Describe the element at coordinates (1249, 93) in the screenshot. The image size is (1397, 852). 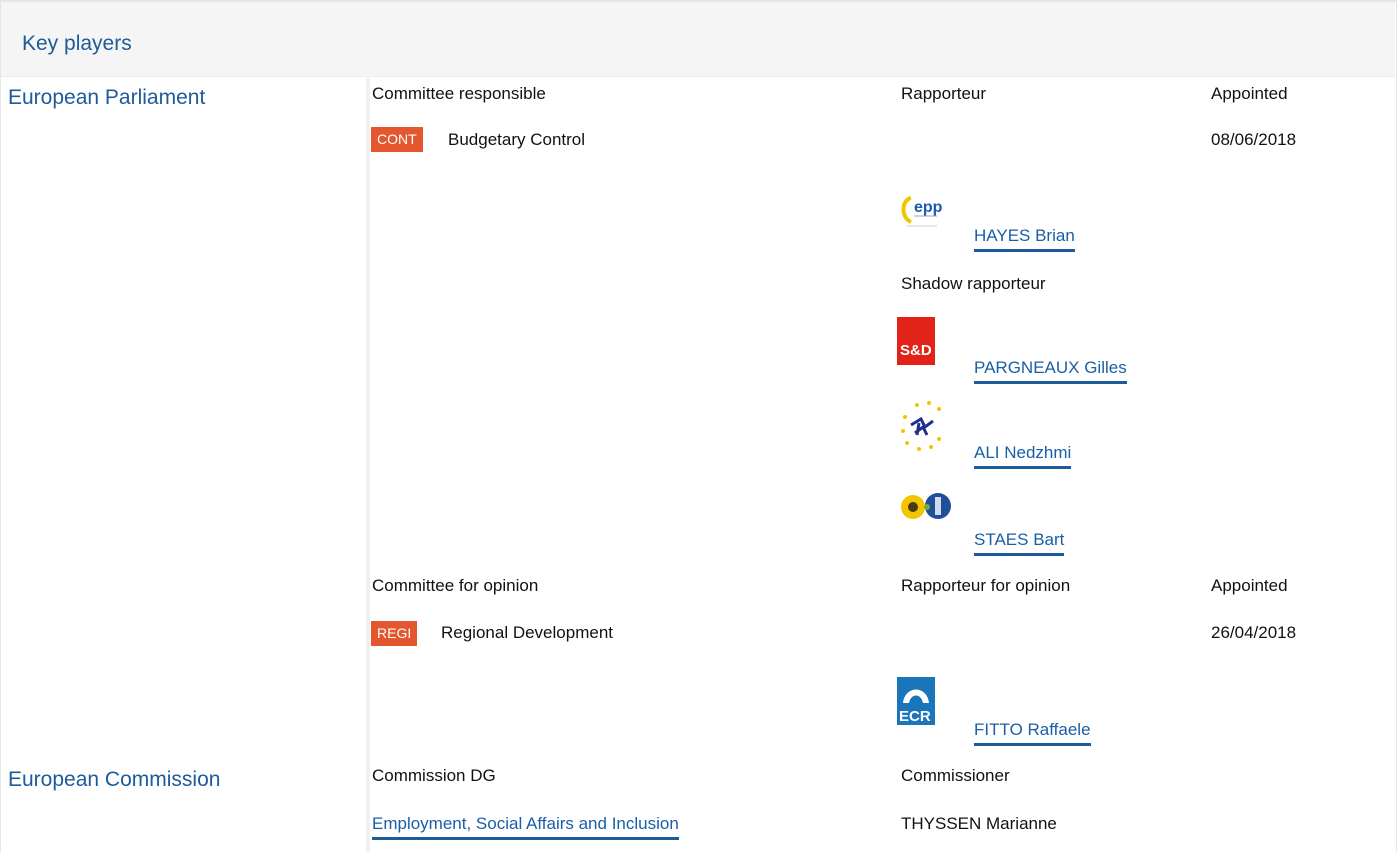
I see `appointed-header: Appointed` at that location.